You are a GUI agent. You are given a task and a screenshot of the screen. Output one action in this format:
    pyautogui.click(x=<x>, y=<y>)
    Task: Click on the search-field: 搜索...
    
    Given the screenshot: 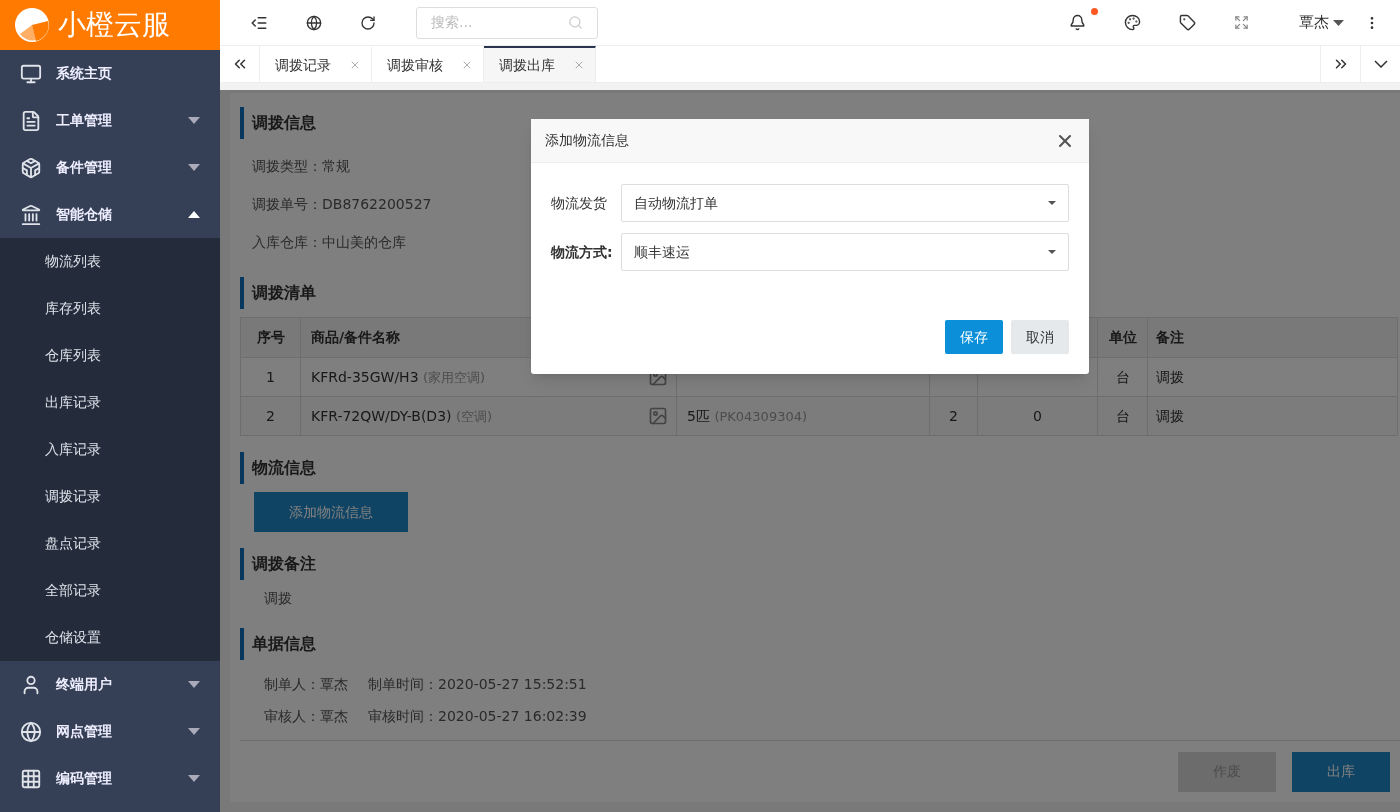 What is the action you would take?
    pyautogui.click(x=507, y=22)
    